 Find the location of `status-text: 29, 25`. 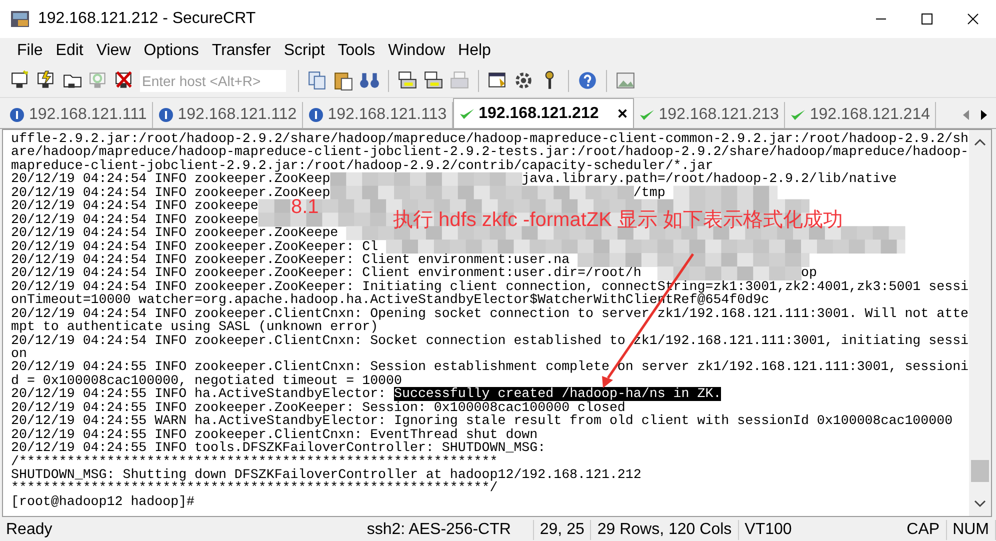

status-text: 29, 25 is located at coordinates (563, 530).